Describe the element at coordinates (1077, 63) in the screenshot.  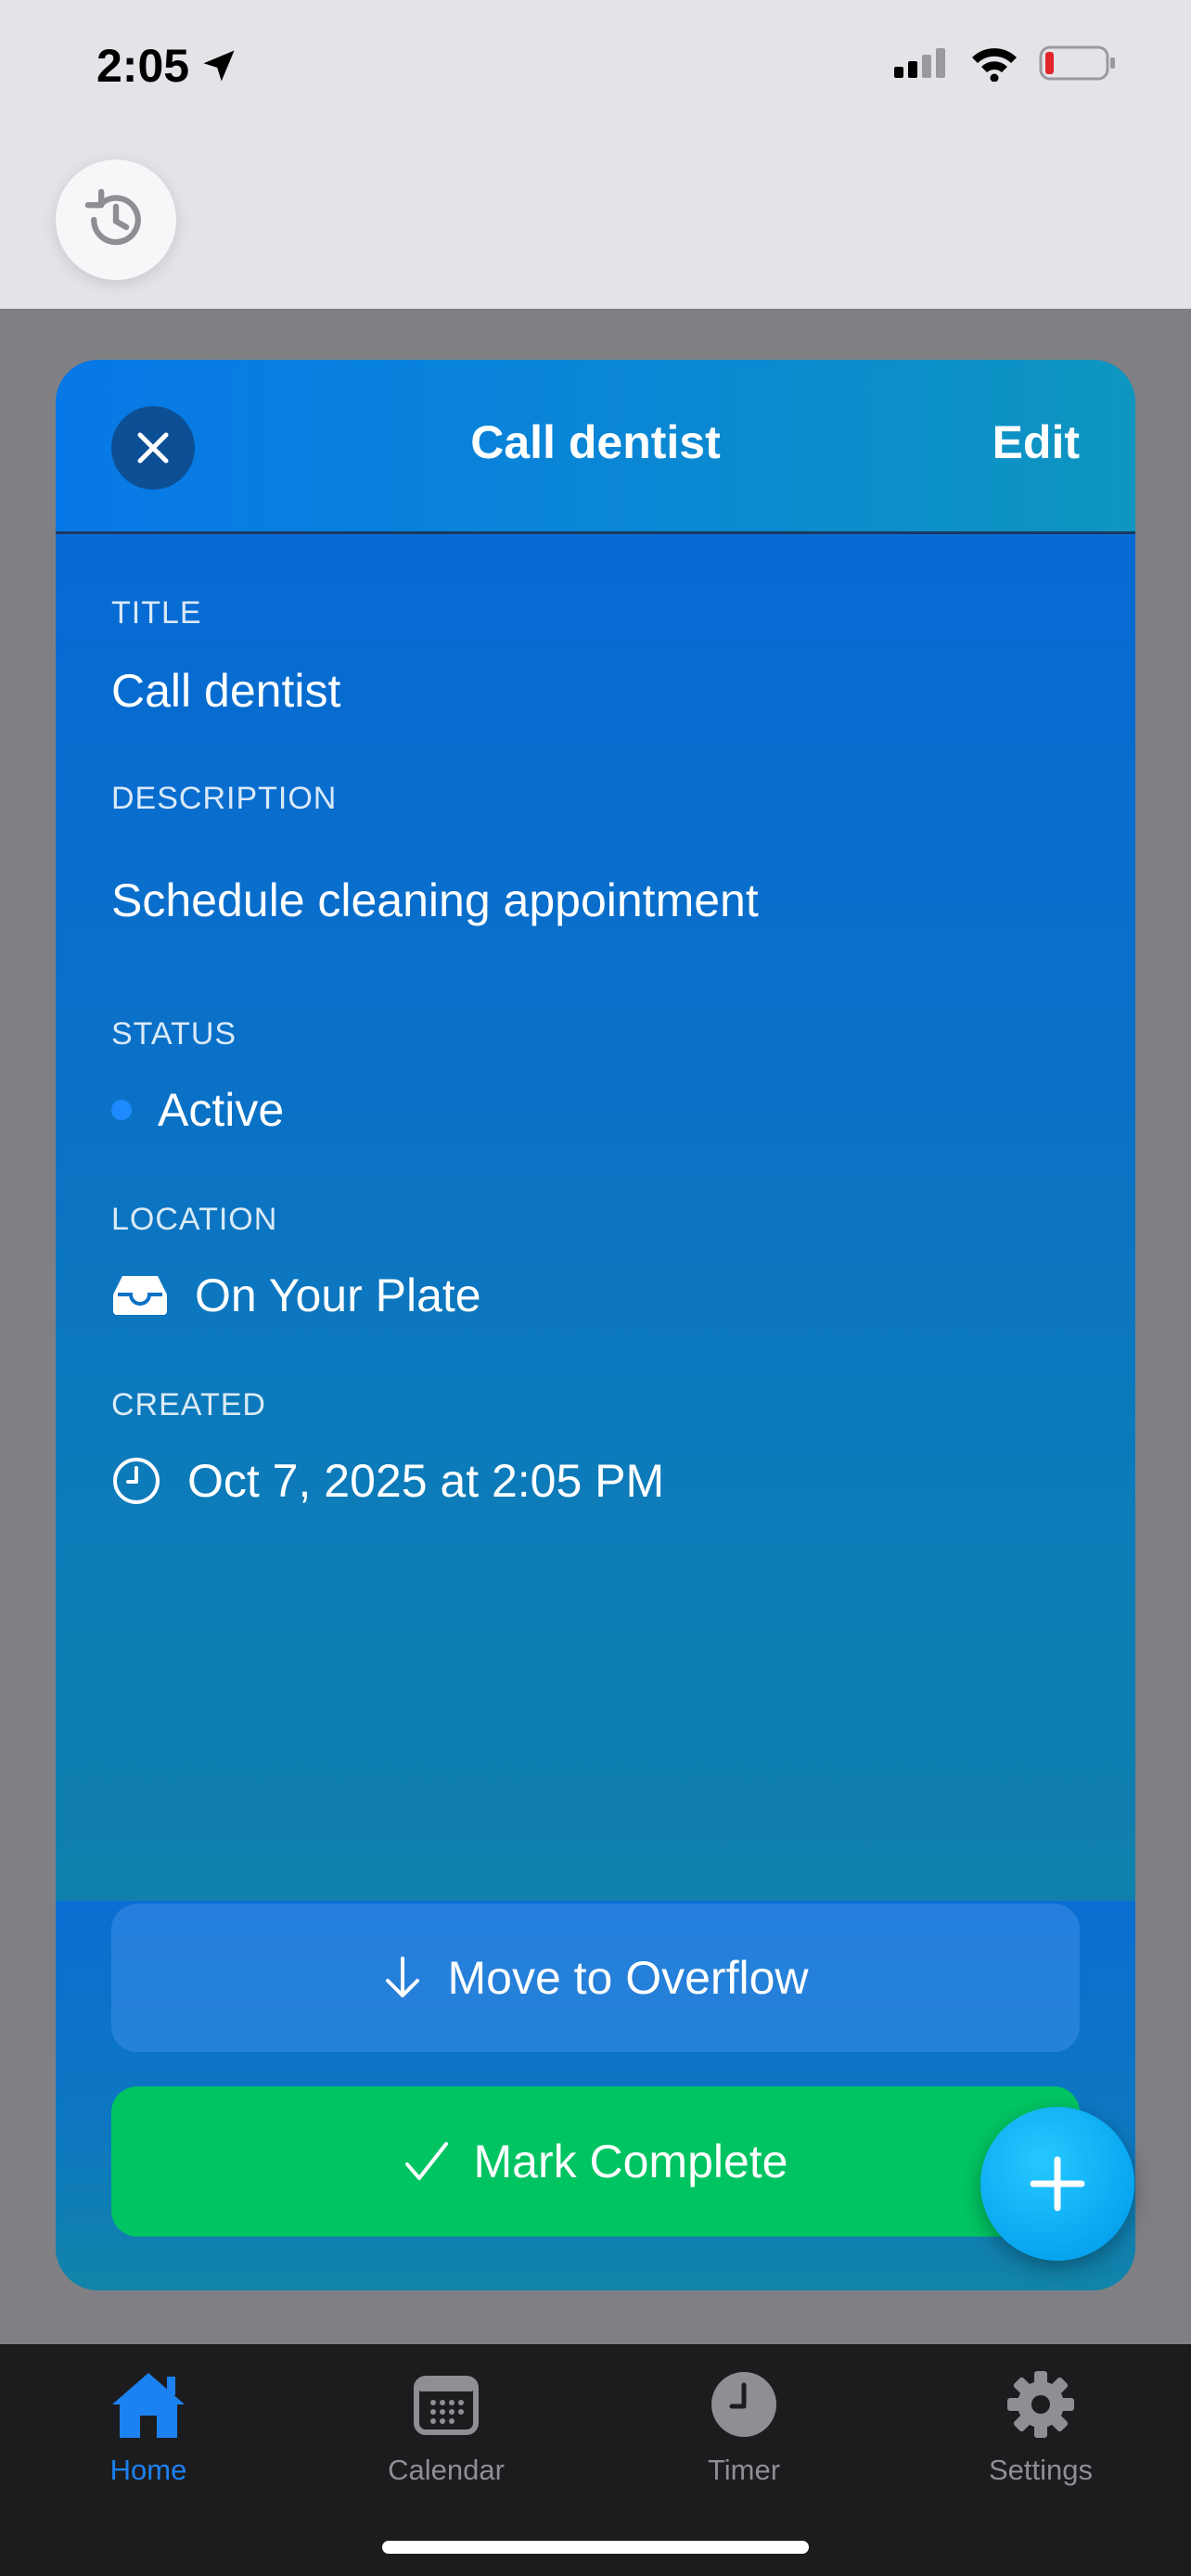
I see `battery-low-icon` at that location.